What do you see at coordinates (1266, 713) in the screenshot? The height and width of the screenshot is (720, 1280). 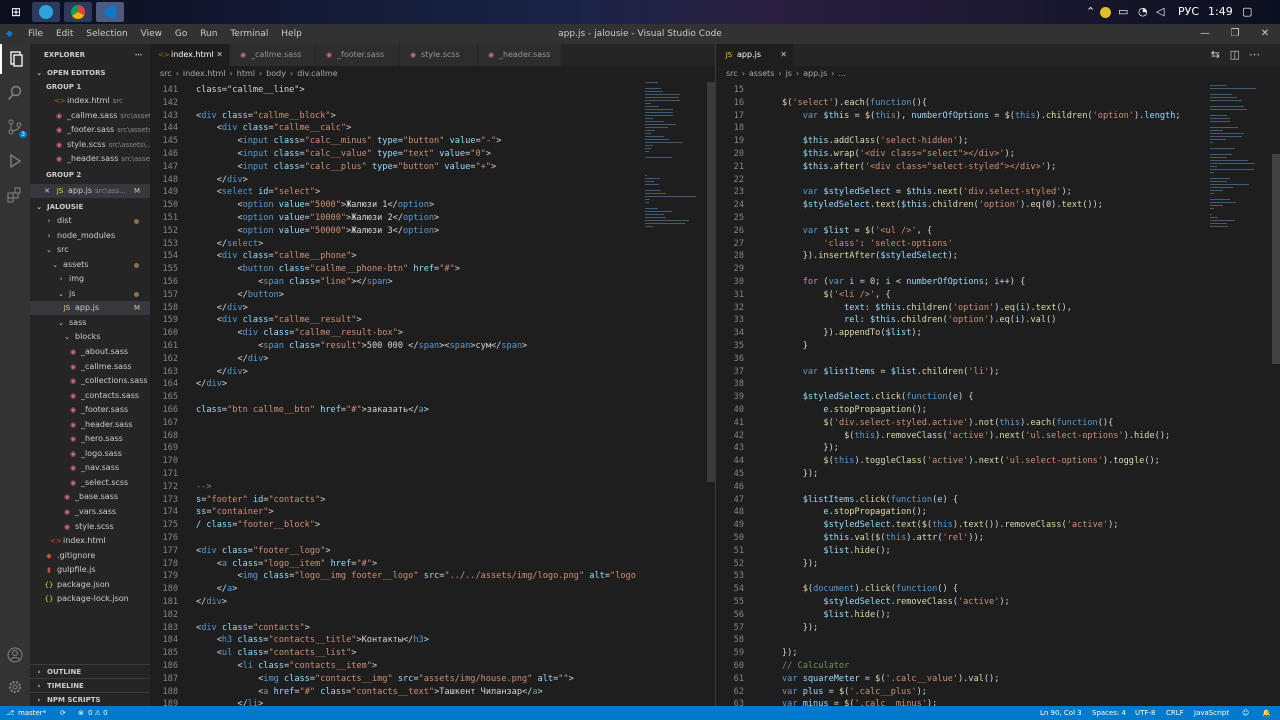 I see `notifications-bell-icon: 🔔` at bounding box center [1266, 713].